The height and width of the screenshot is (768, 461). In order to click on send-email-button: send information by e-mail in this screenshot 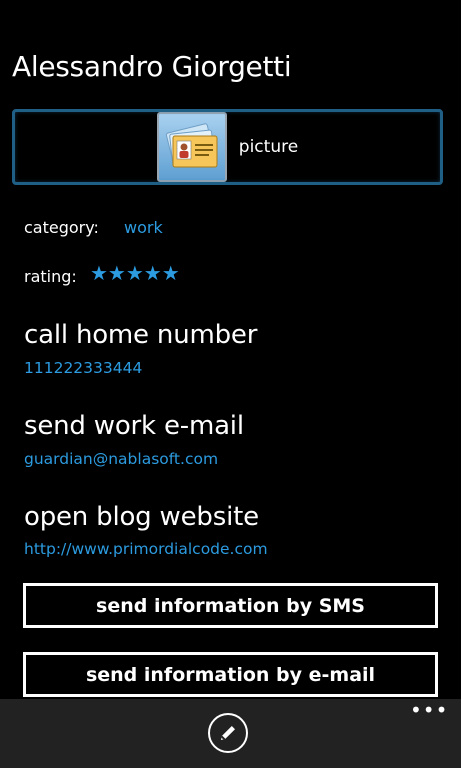, I will do `click(230, 674)`.